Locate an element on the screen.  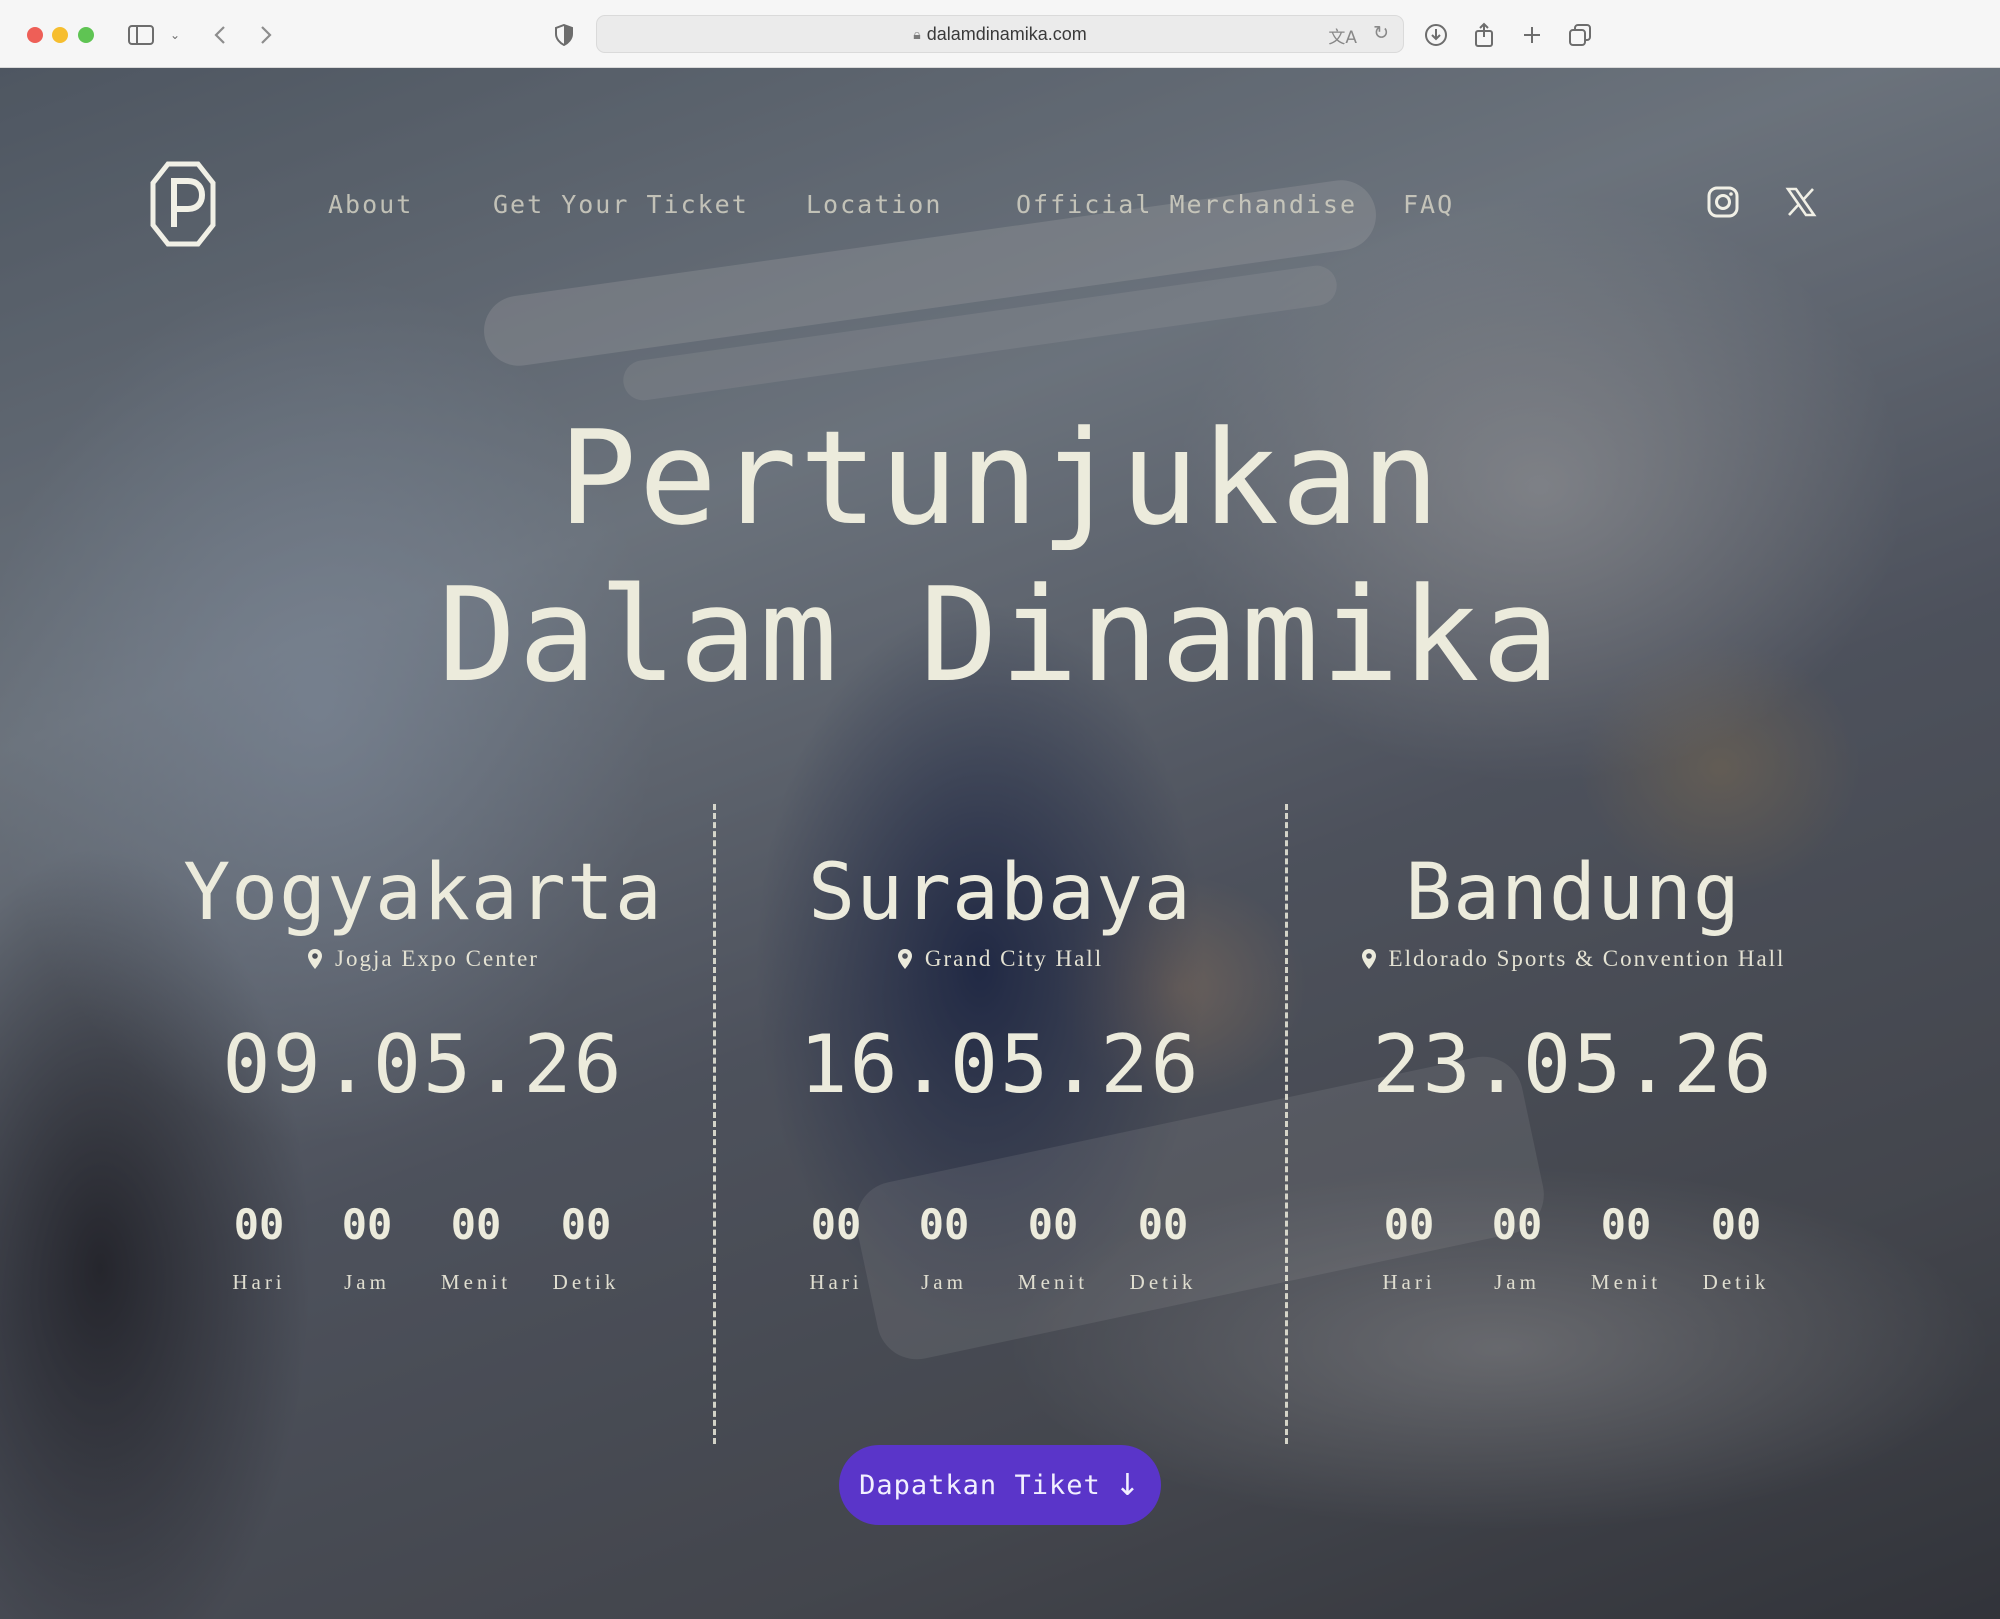
share-icon is located at coordinates (1484, 35).